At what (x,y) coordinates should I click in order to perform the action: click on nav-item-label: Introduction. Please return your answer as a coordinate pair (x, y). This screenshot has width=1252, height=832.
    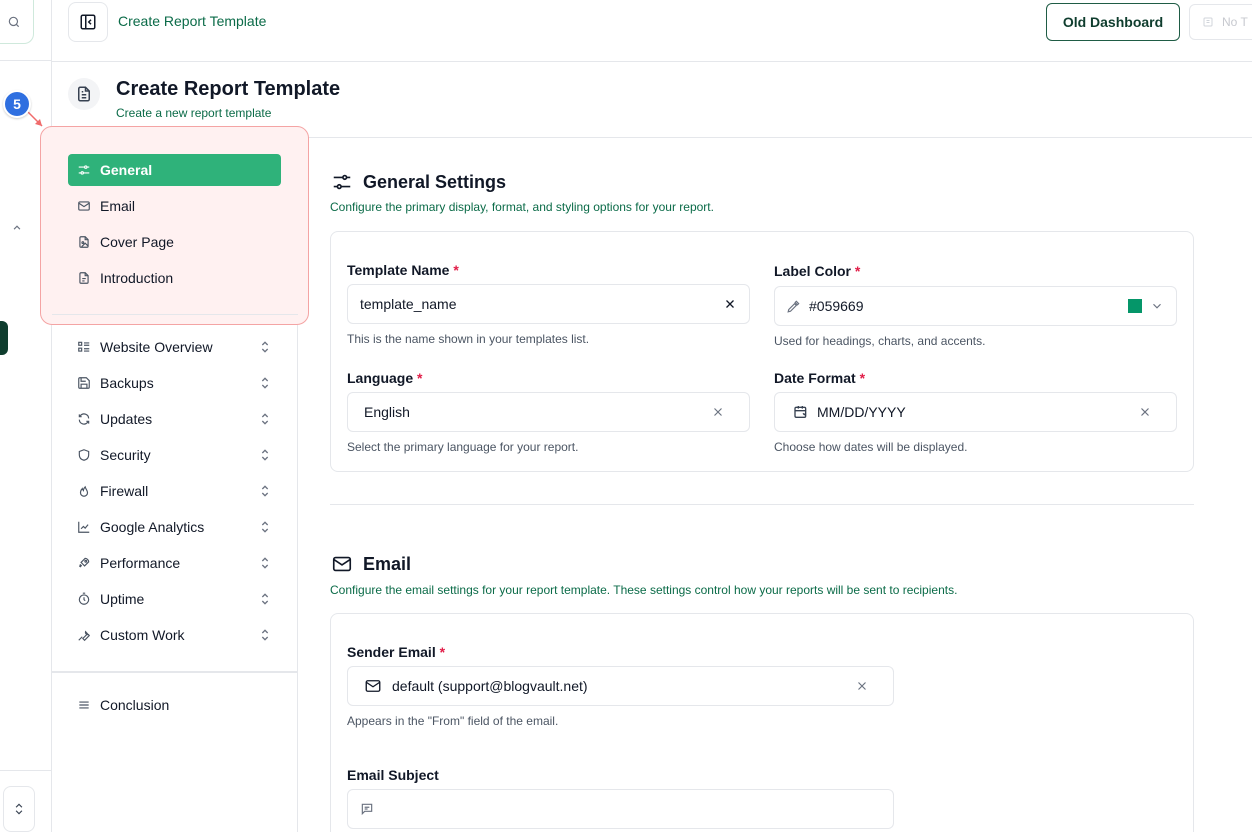
    Looking at the image, I should click on (137, 278).